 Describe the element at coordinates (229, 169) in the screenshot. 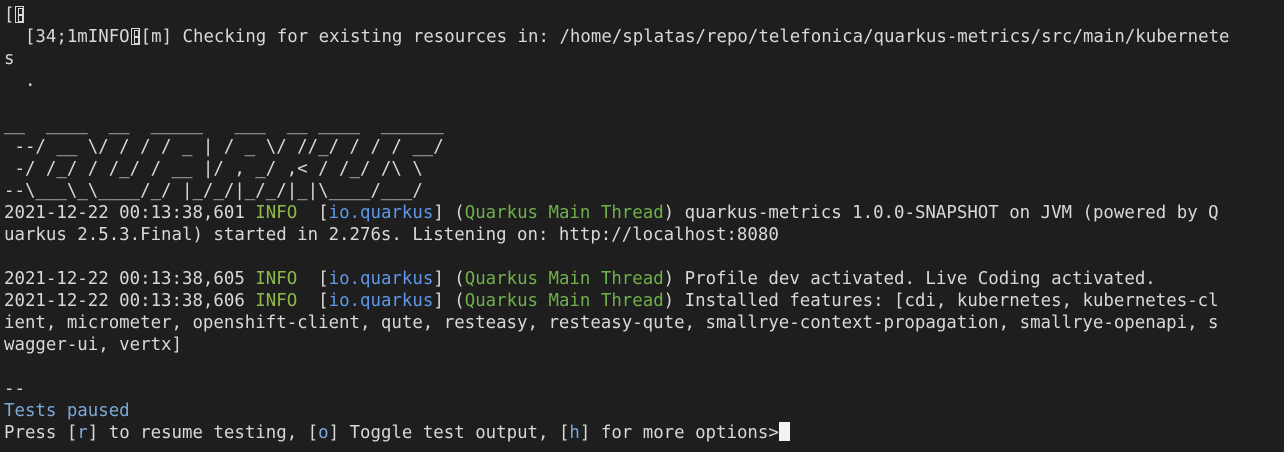

I see `ascii-banner-line: -/ /_/ / /_/ / __ |/ , _/ ,< / /_/ /\ \` at that location.